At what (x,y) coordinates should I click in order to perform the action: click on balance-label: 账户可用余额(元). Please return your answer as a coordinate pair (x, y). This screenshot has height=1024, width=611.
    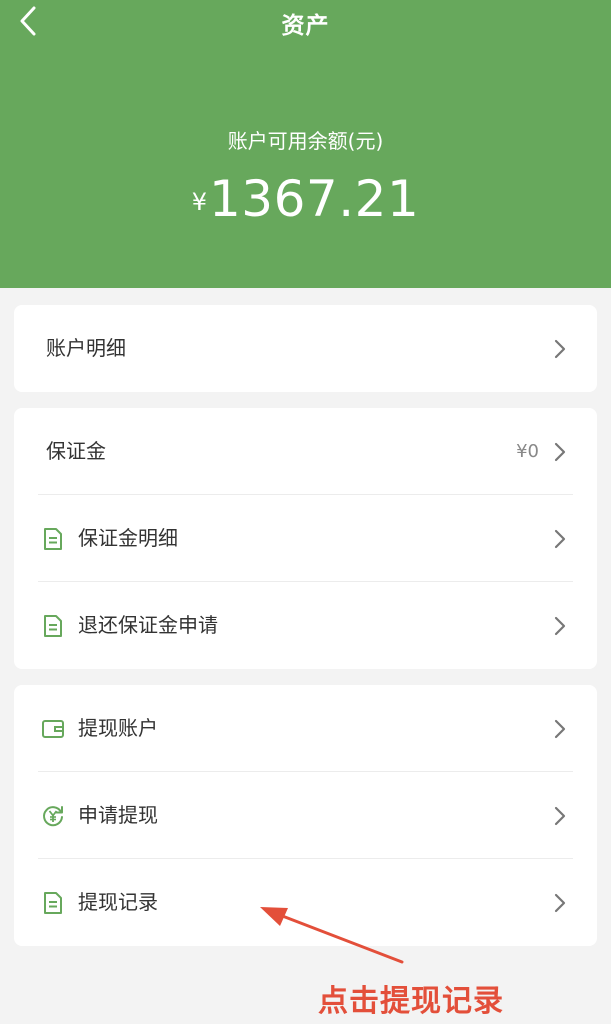
    Looking at the image, I should click on (305, 141).